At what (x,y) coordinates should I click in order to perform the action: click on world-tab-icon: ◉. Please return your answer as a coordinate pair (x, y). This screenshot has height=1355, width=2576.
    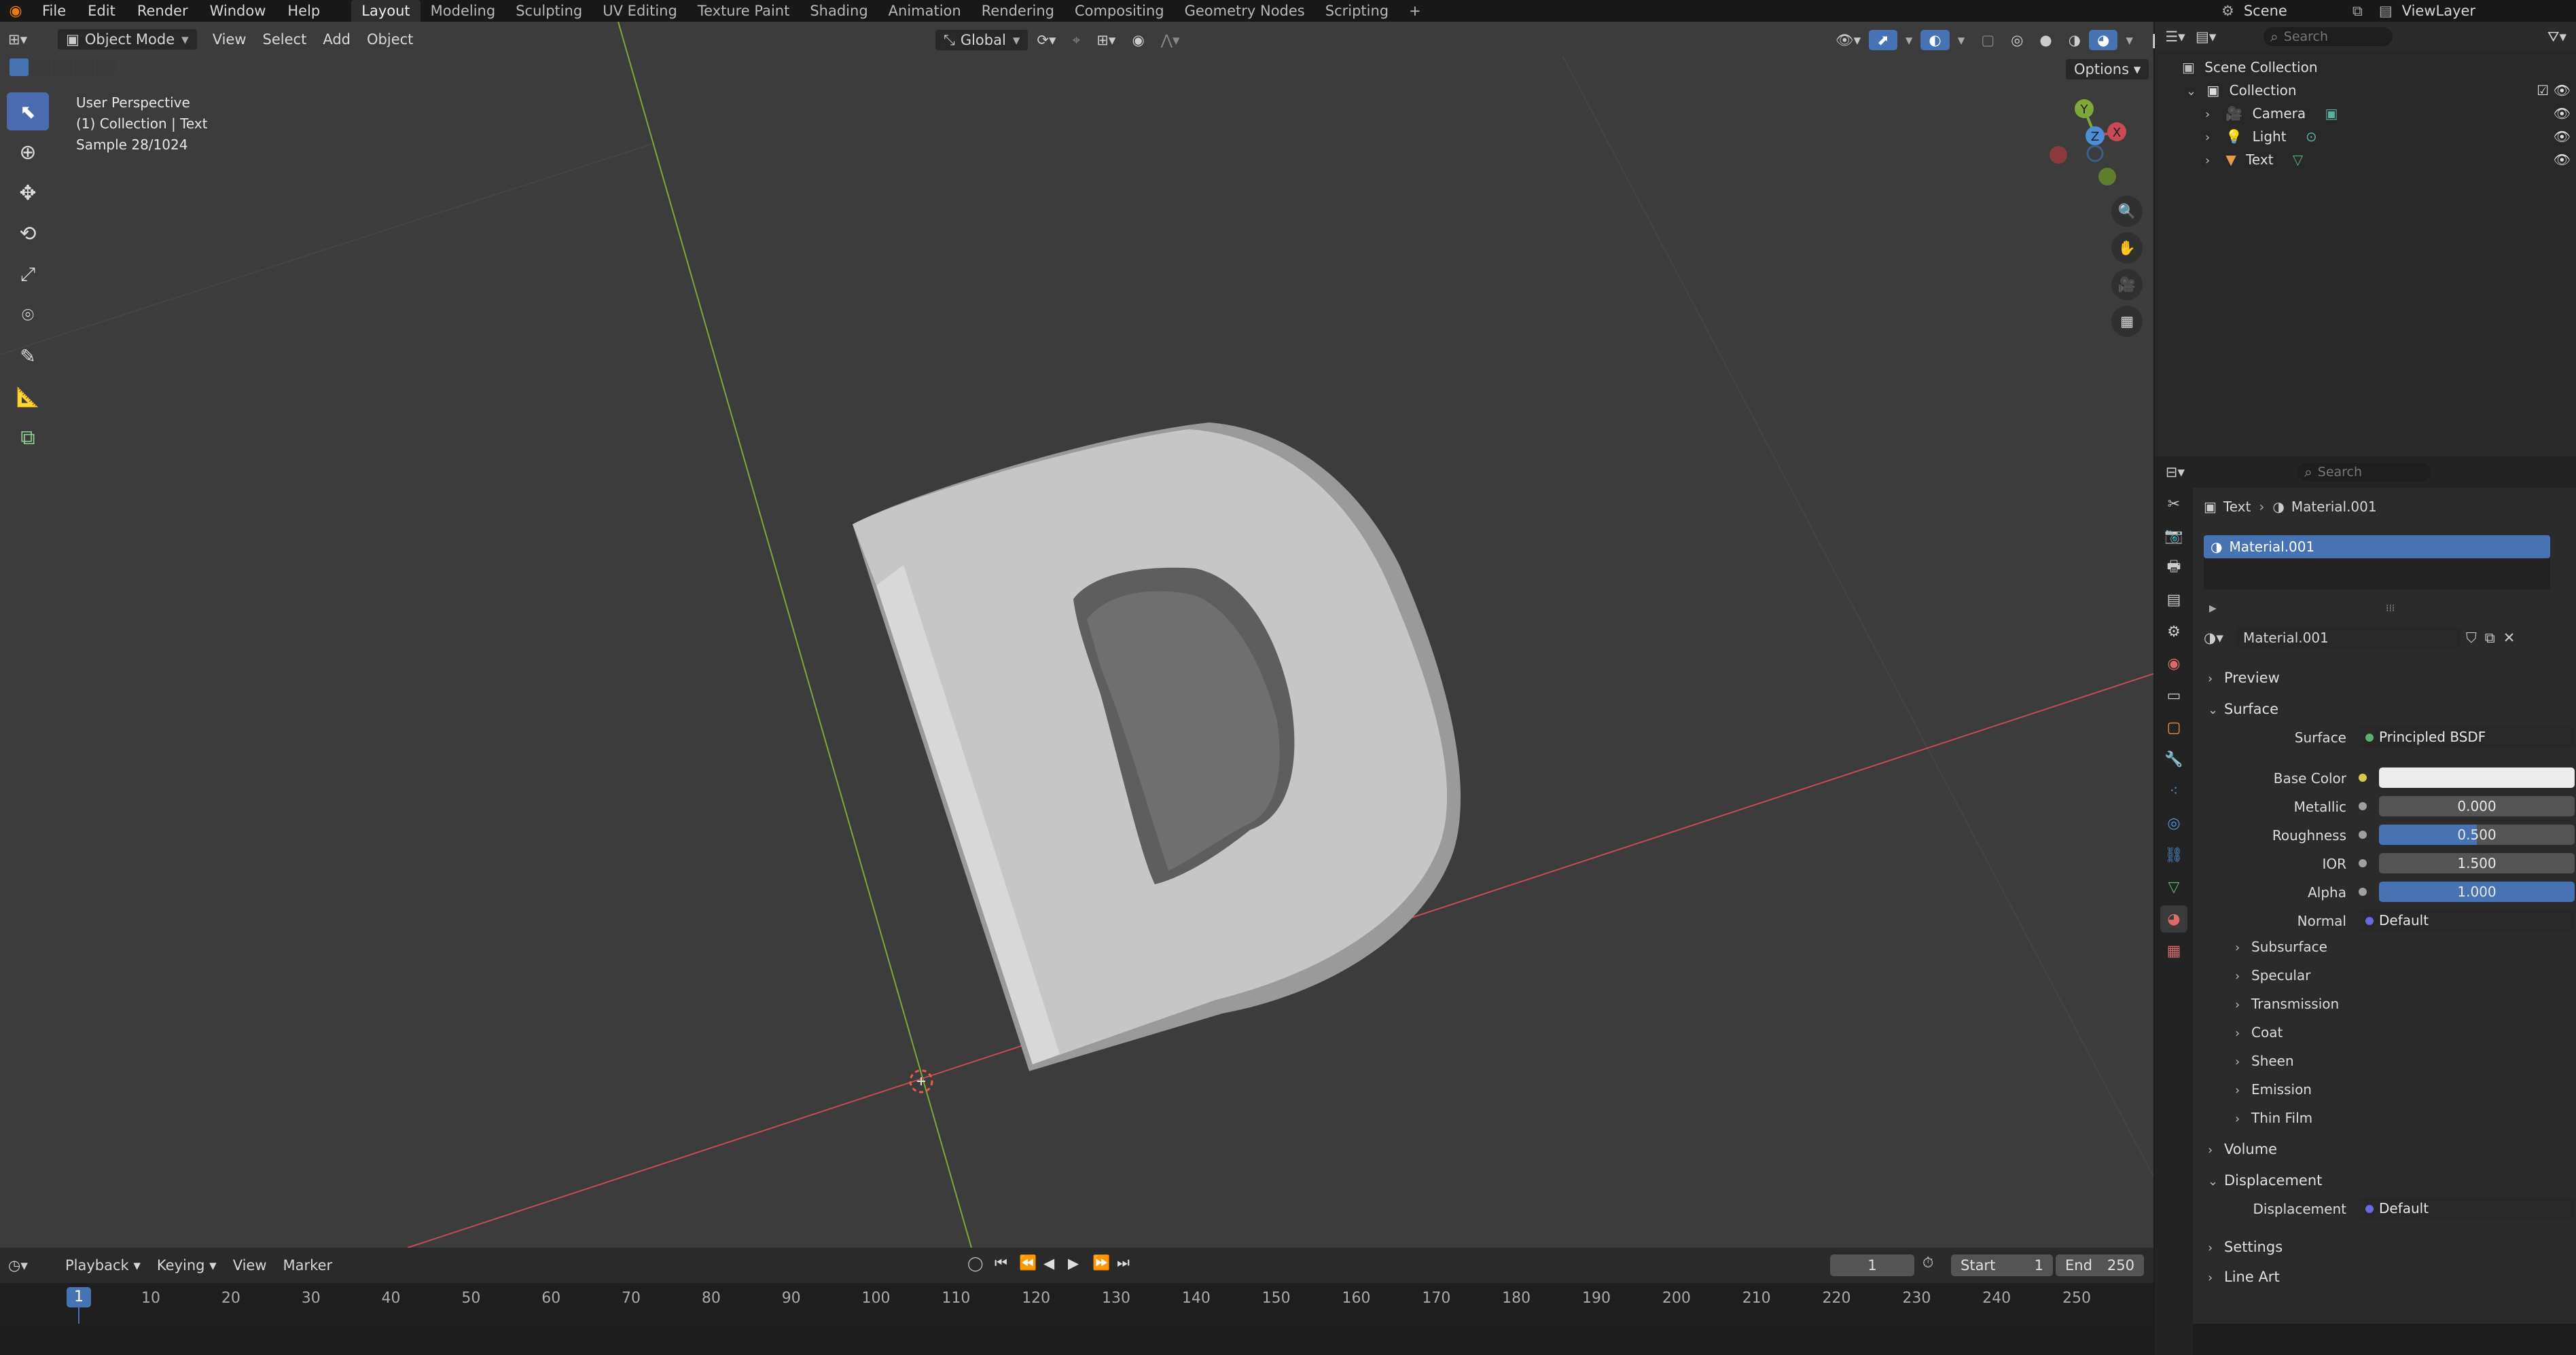
    Looking at the image, I should click on (2173, 663).